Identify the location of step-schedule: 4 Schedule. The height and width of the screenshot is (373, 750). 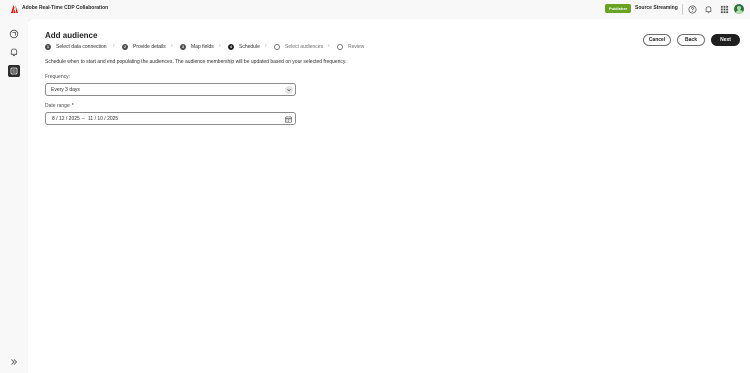
(244, 46).